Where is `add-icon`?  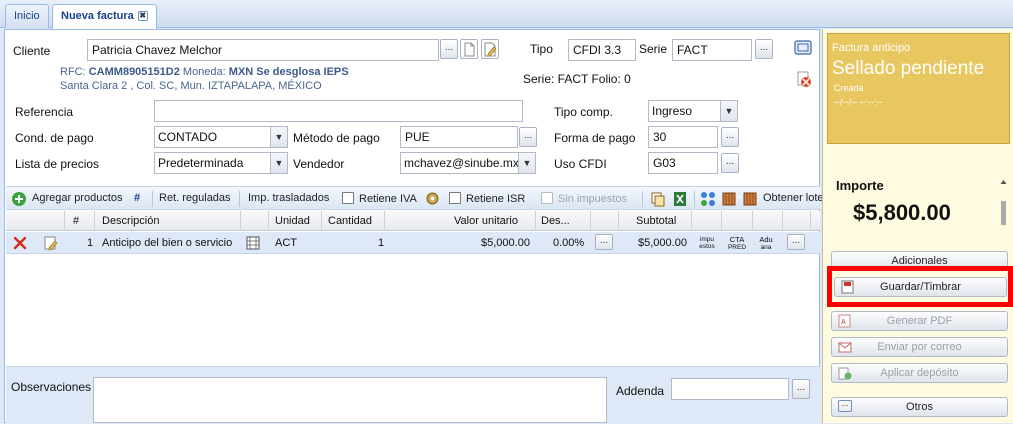
add-icon is located at coordinates (19, 199).